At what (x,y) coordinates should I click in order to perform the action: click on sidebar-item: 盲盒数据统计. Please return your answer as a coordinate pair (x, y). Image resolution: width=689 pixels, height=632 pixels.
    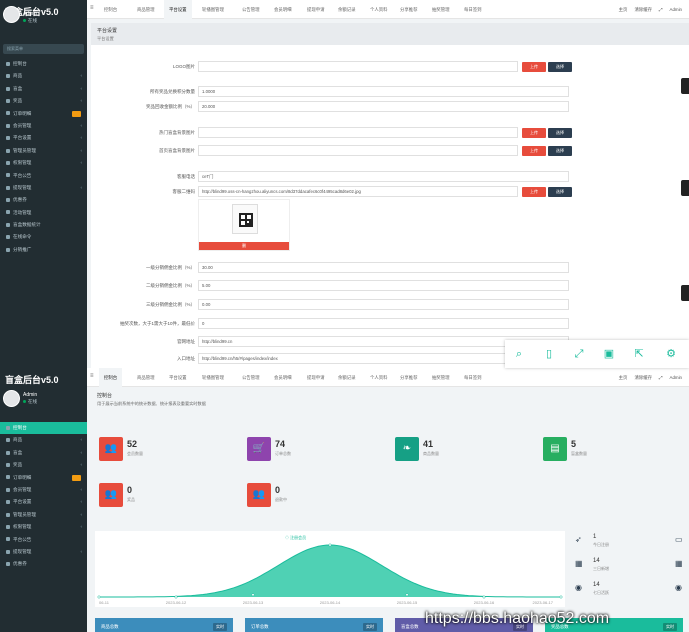
    Looking at the image, I should click on (43, 225).